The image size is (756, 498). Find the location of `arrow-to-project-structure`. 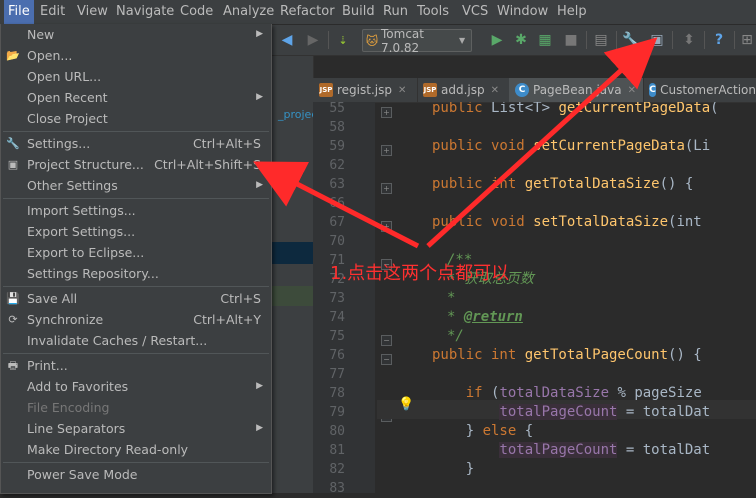

arrow-to-project-structure is located at coordinates (336, 205).